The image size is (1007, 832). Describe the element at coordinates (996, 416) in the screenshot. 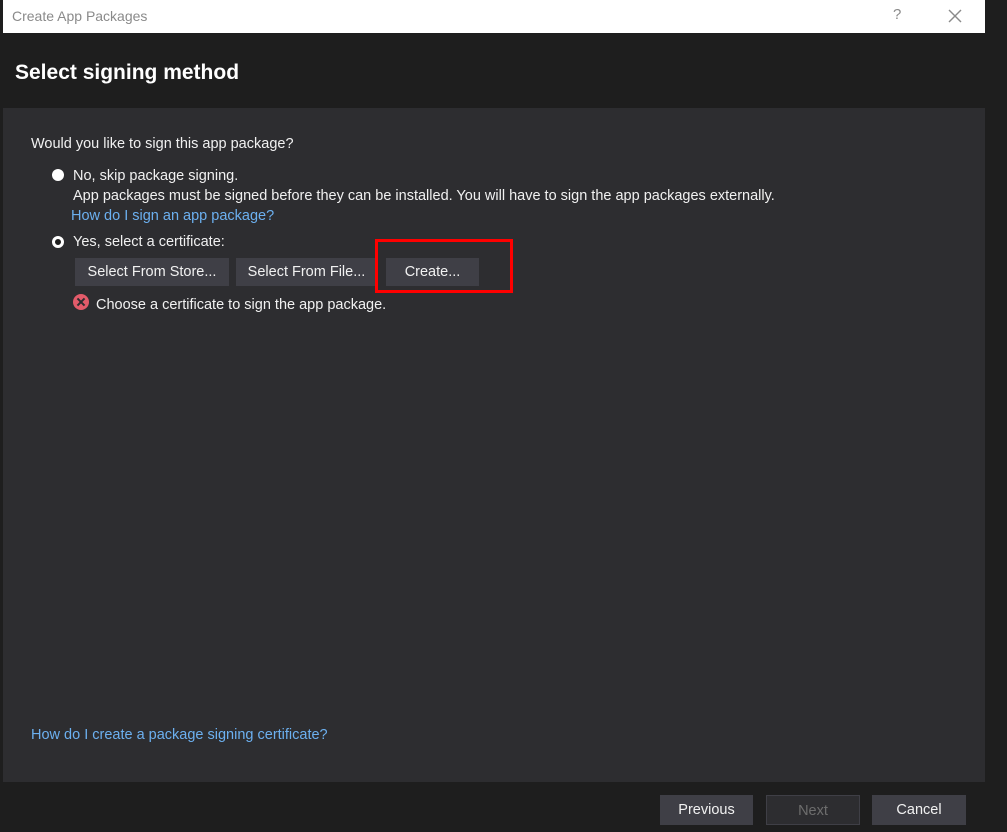

I see `right-edge` at that location.